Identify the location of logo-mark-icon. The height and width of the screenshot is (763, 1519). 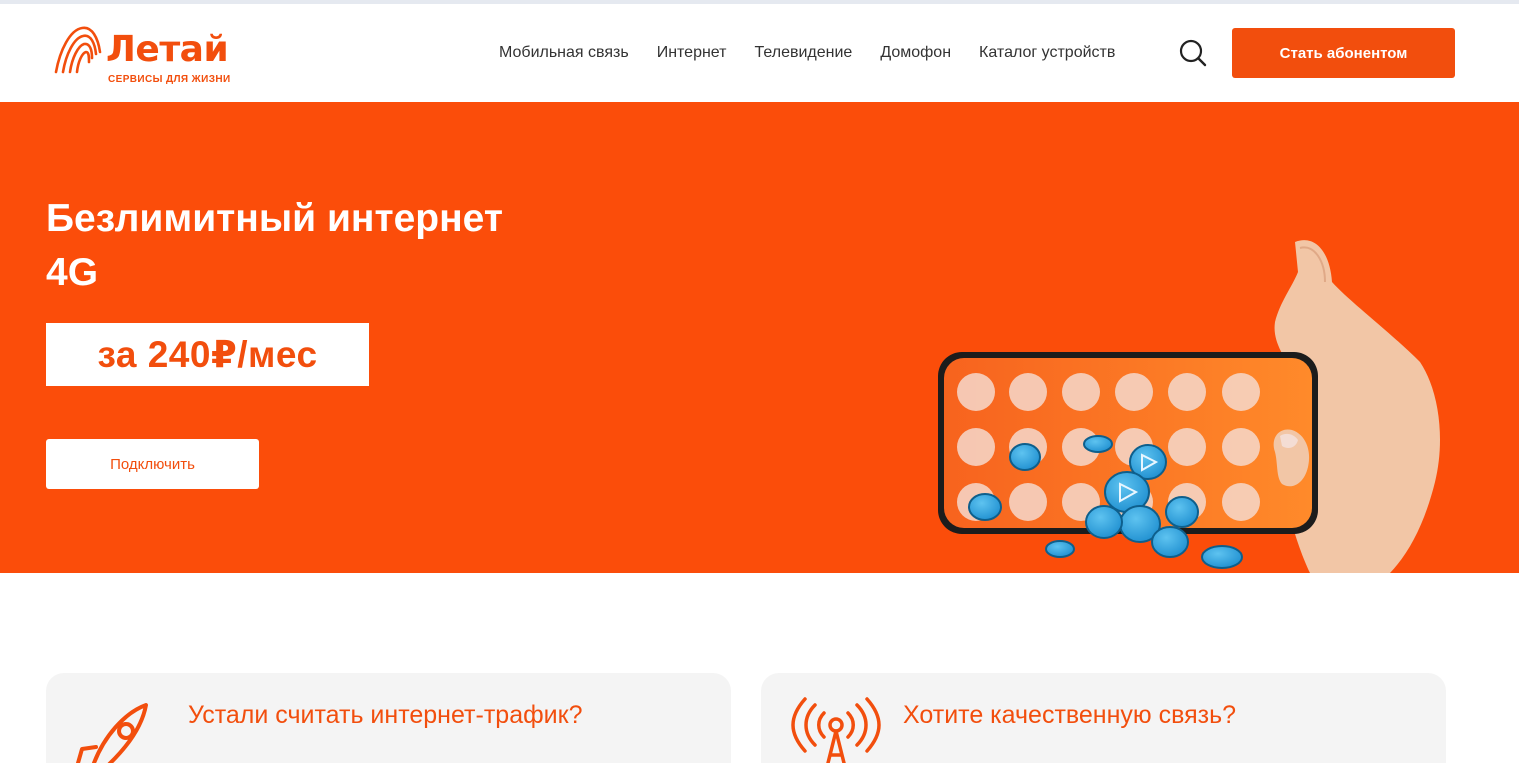
(78, 50).